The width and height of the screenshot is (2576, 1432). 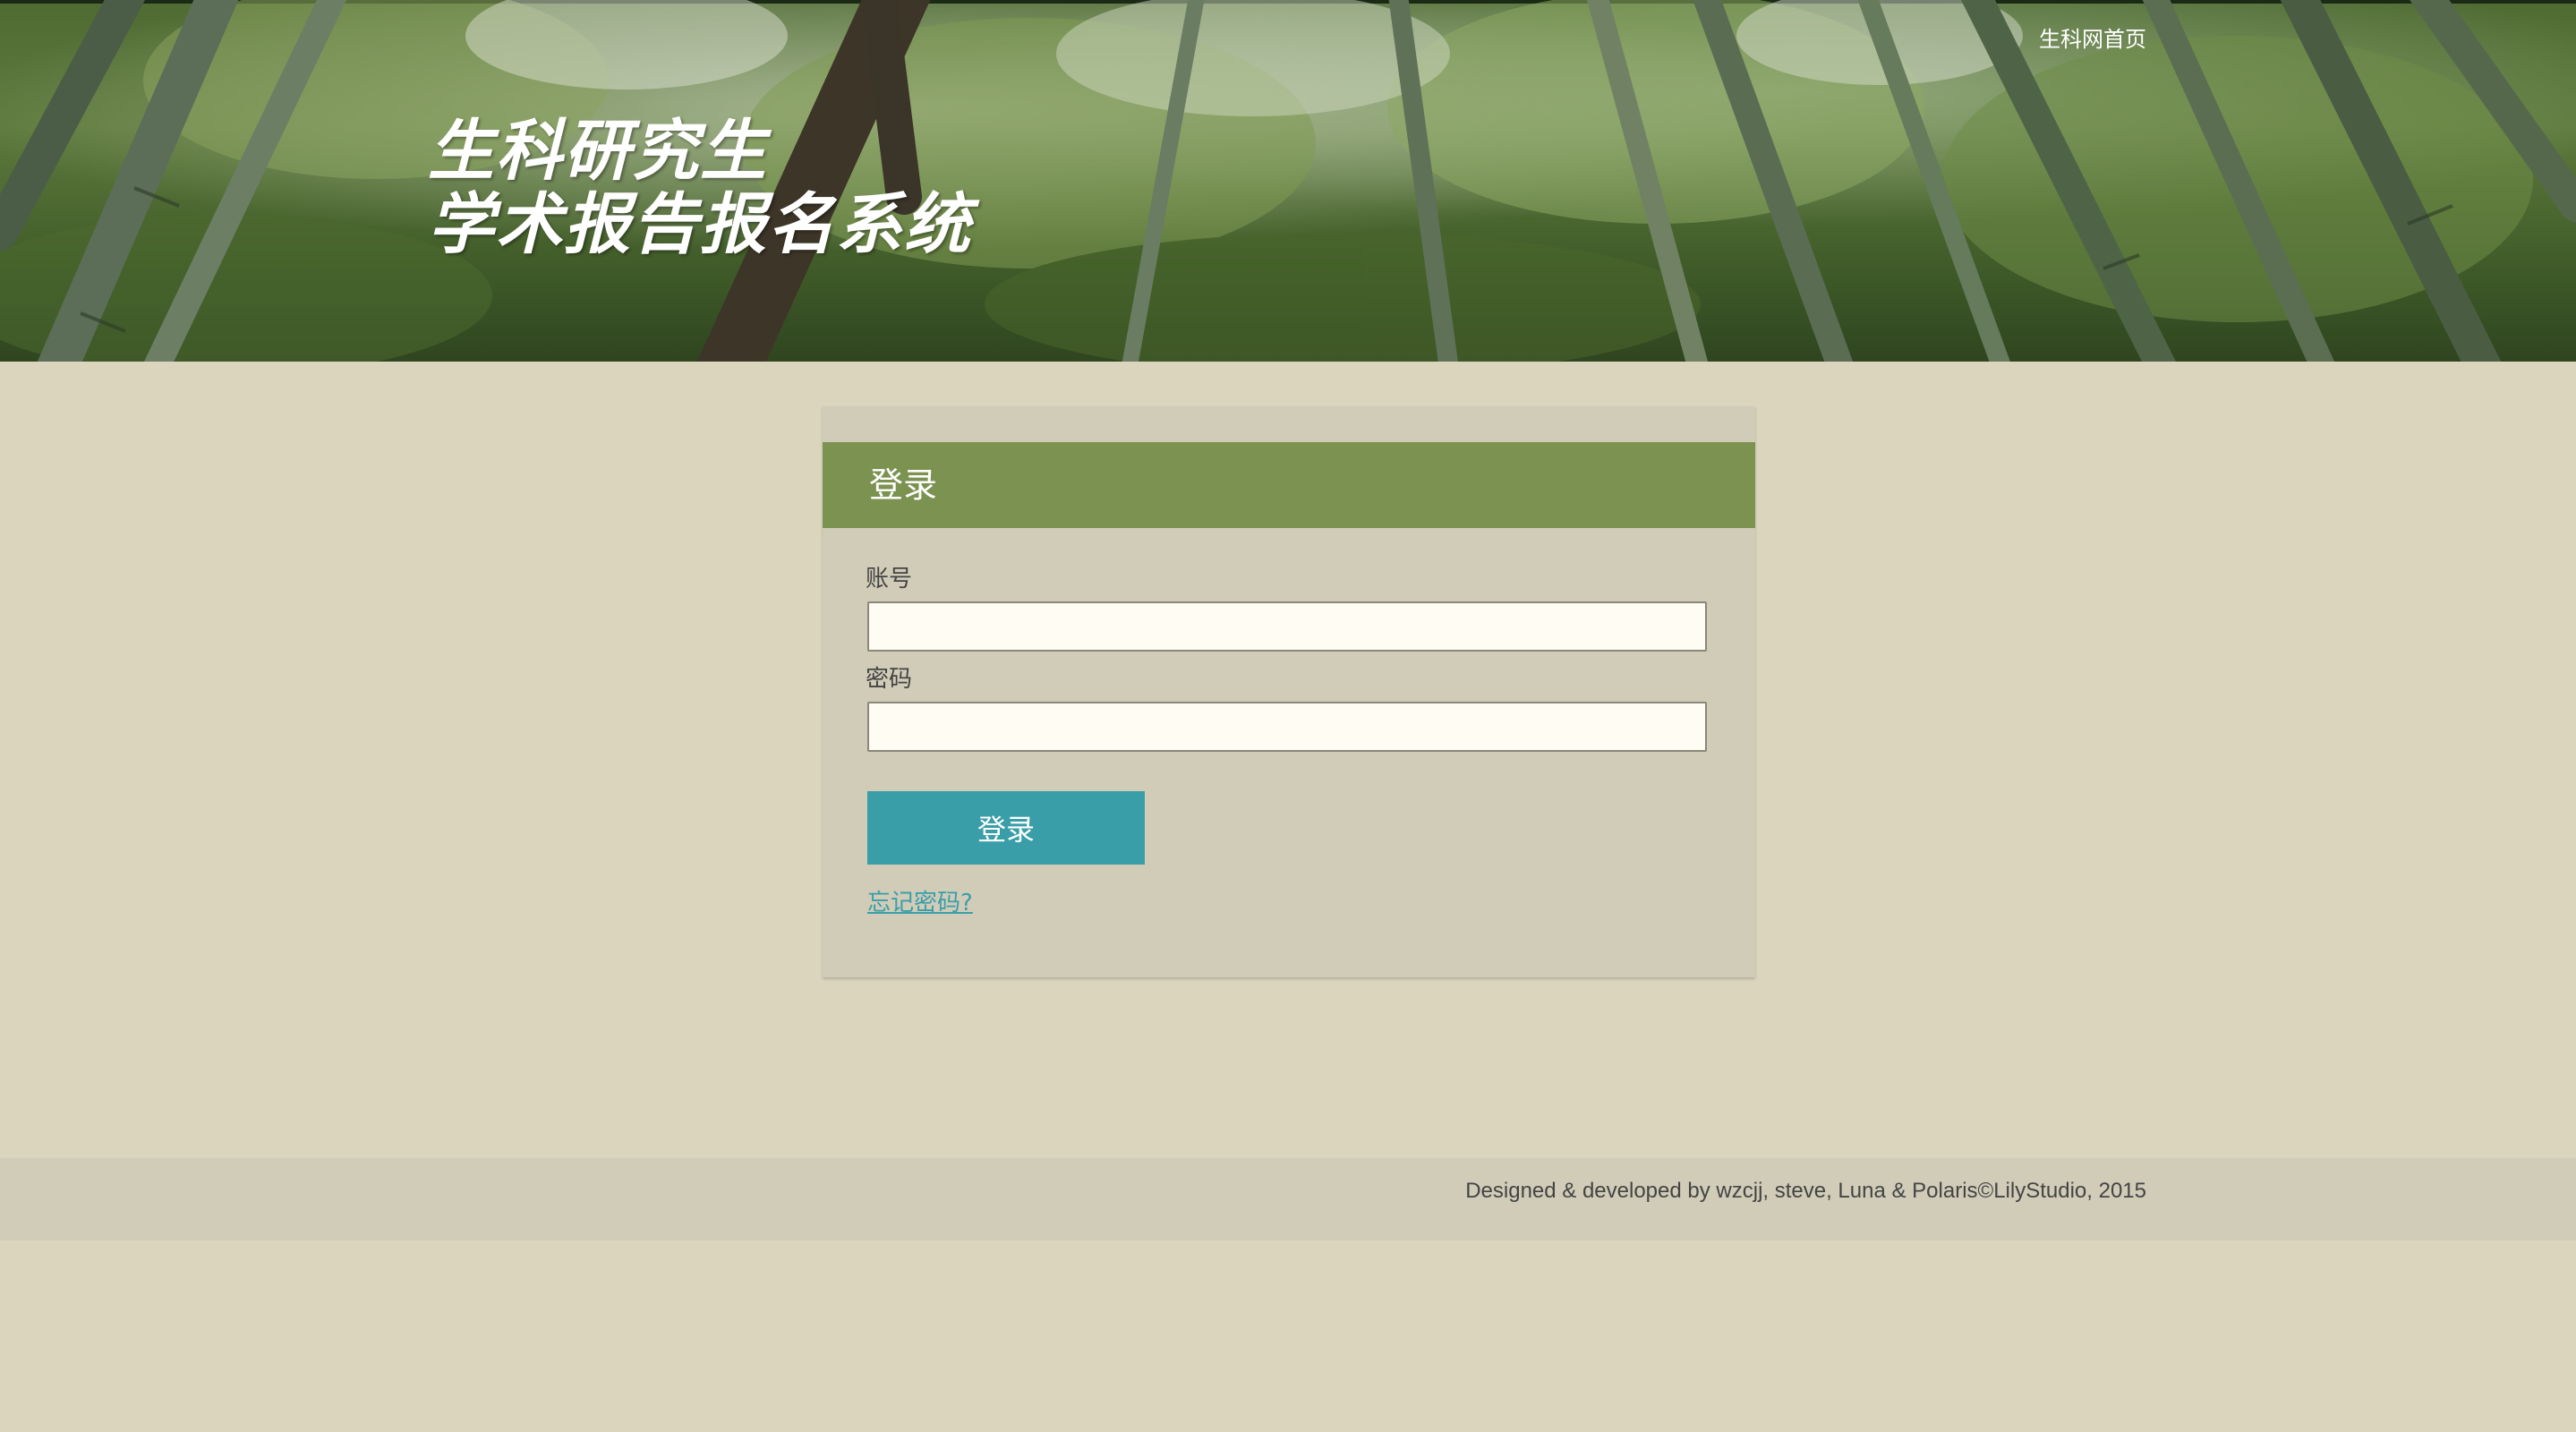 I want to click on account-label: 账号, so click(x=889, y=579).